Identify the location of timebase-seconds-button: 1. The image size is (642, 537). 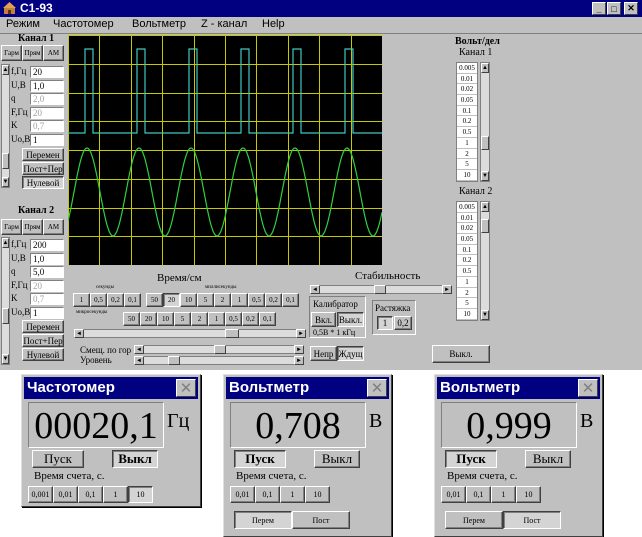
(81, 300).